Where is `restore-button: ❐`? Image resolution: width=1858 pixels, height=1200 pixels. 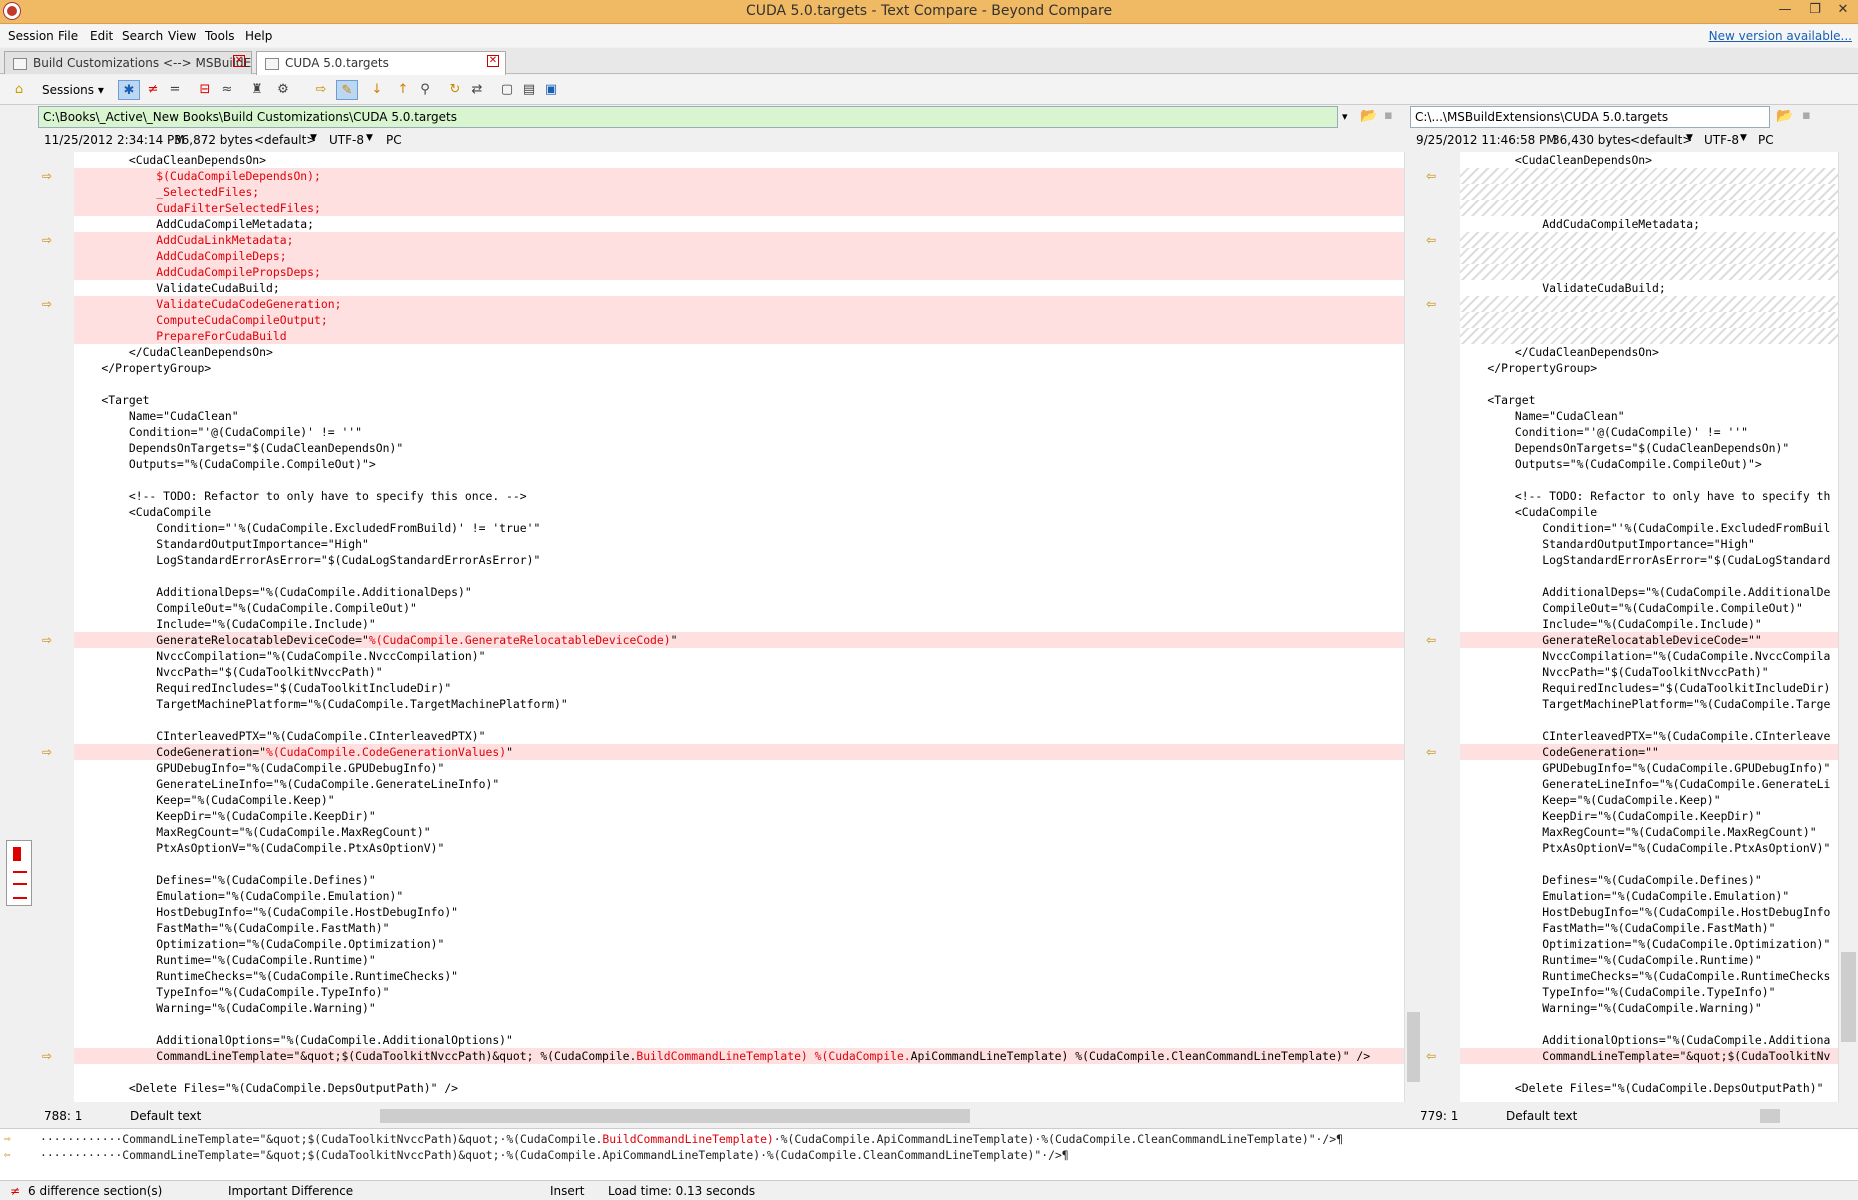
restore-button: ❐ is located at coordinates (1815, 11).